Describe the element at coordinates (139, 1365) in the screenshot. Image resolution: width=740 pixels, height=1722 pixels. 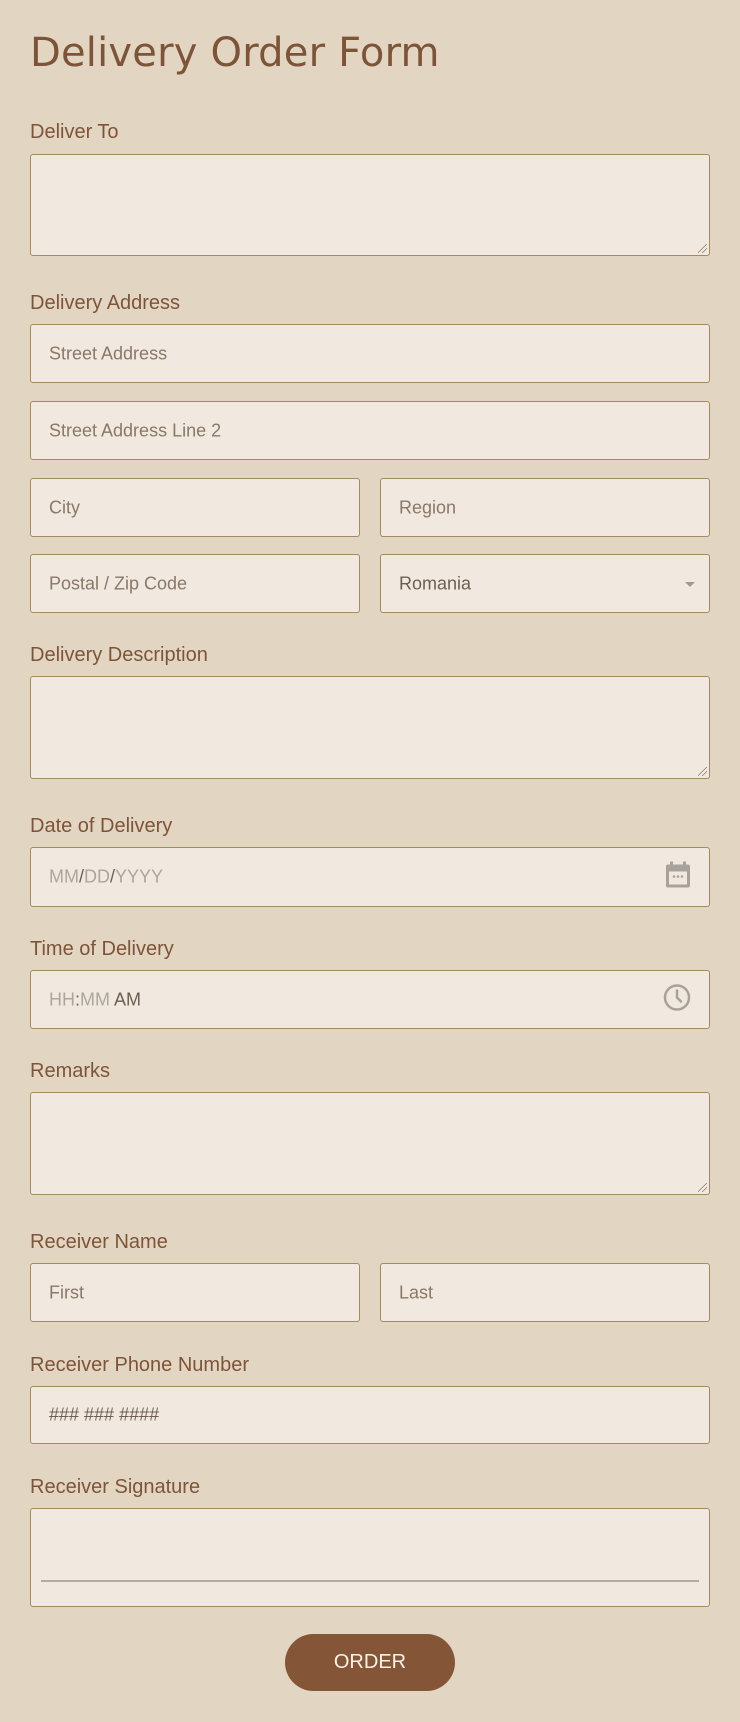
I see `receiver-phone-label: Receiver Phone Number` at that location.